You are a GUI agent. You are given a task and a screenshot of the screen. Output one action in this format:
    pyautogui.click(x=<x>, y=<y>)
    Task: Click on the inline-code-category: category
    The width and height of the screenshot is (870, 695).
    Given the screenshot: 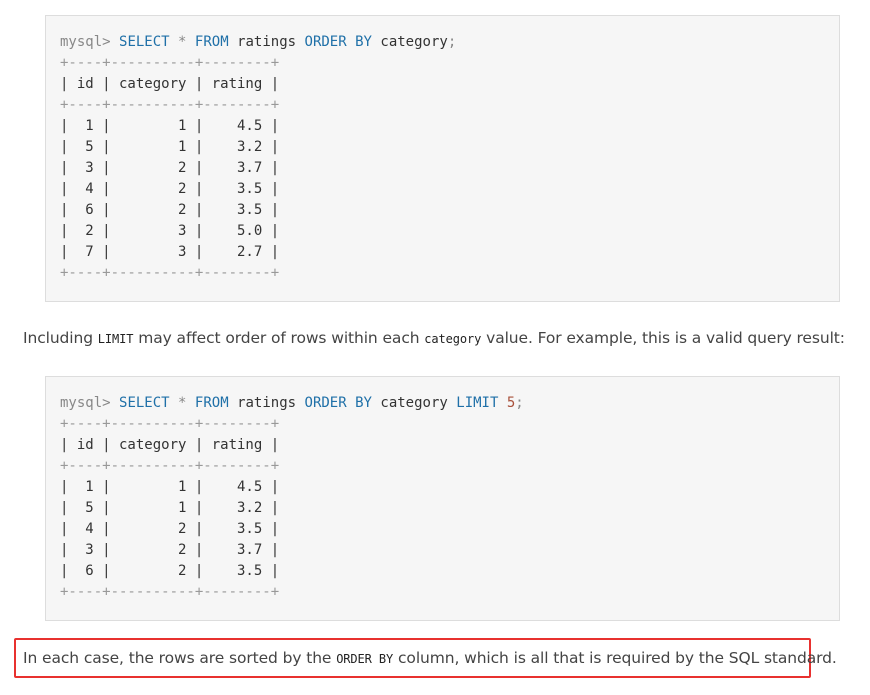 What is the action you would take?
    pyautogui.click(x=453, y=339)
    